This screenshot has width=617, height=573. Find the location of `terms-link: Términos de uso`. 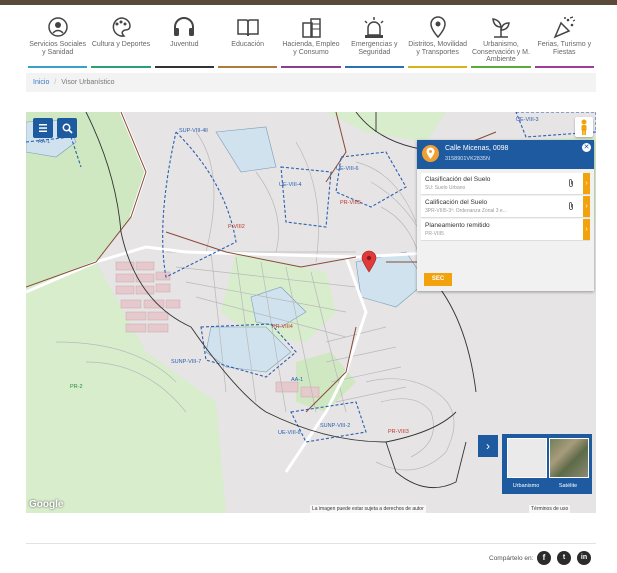

terms-link: Términos de uso is located at coordinates (550, 509).